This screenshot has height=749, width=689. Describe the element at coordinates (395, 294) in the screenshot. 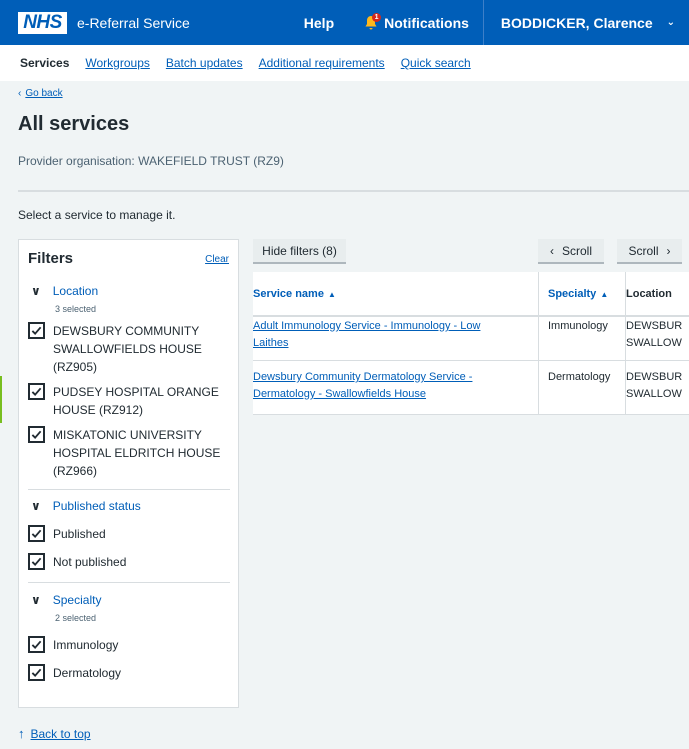

I see `column-header-service-name: Service name ▲︎` at that location.